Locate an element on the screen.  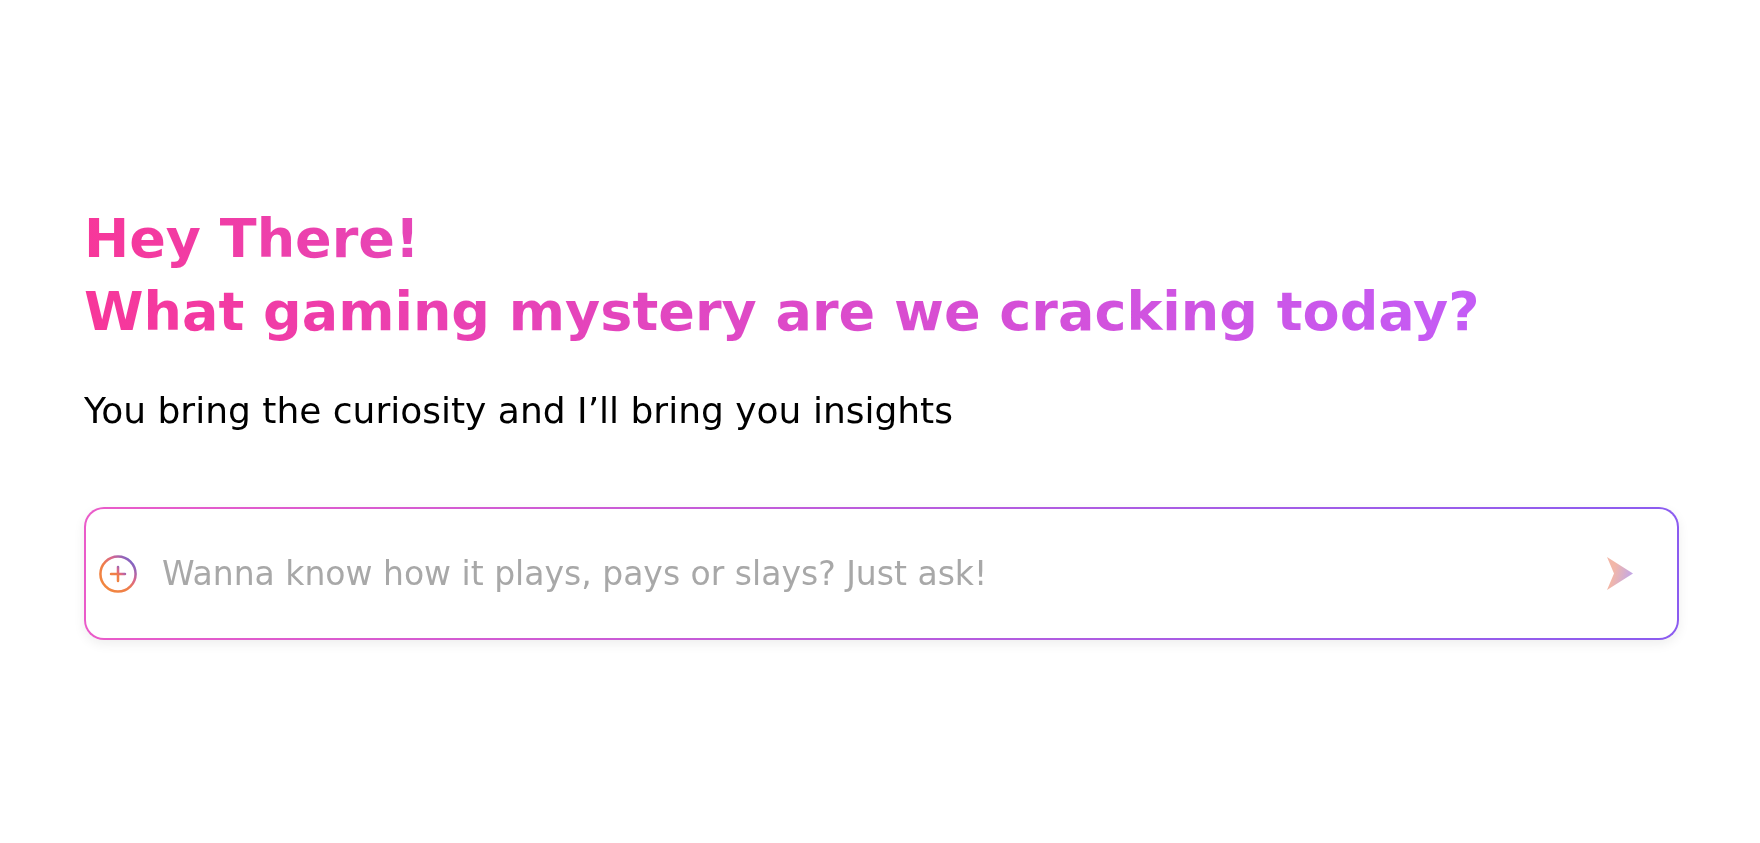
plus-circle-icon is located at coordinates (118, 573).